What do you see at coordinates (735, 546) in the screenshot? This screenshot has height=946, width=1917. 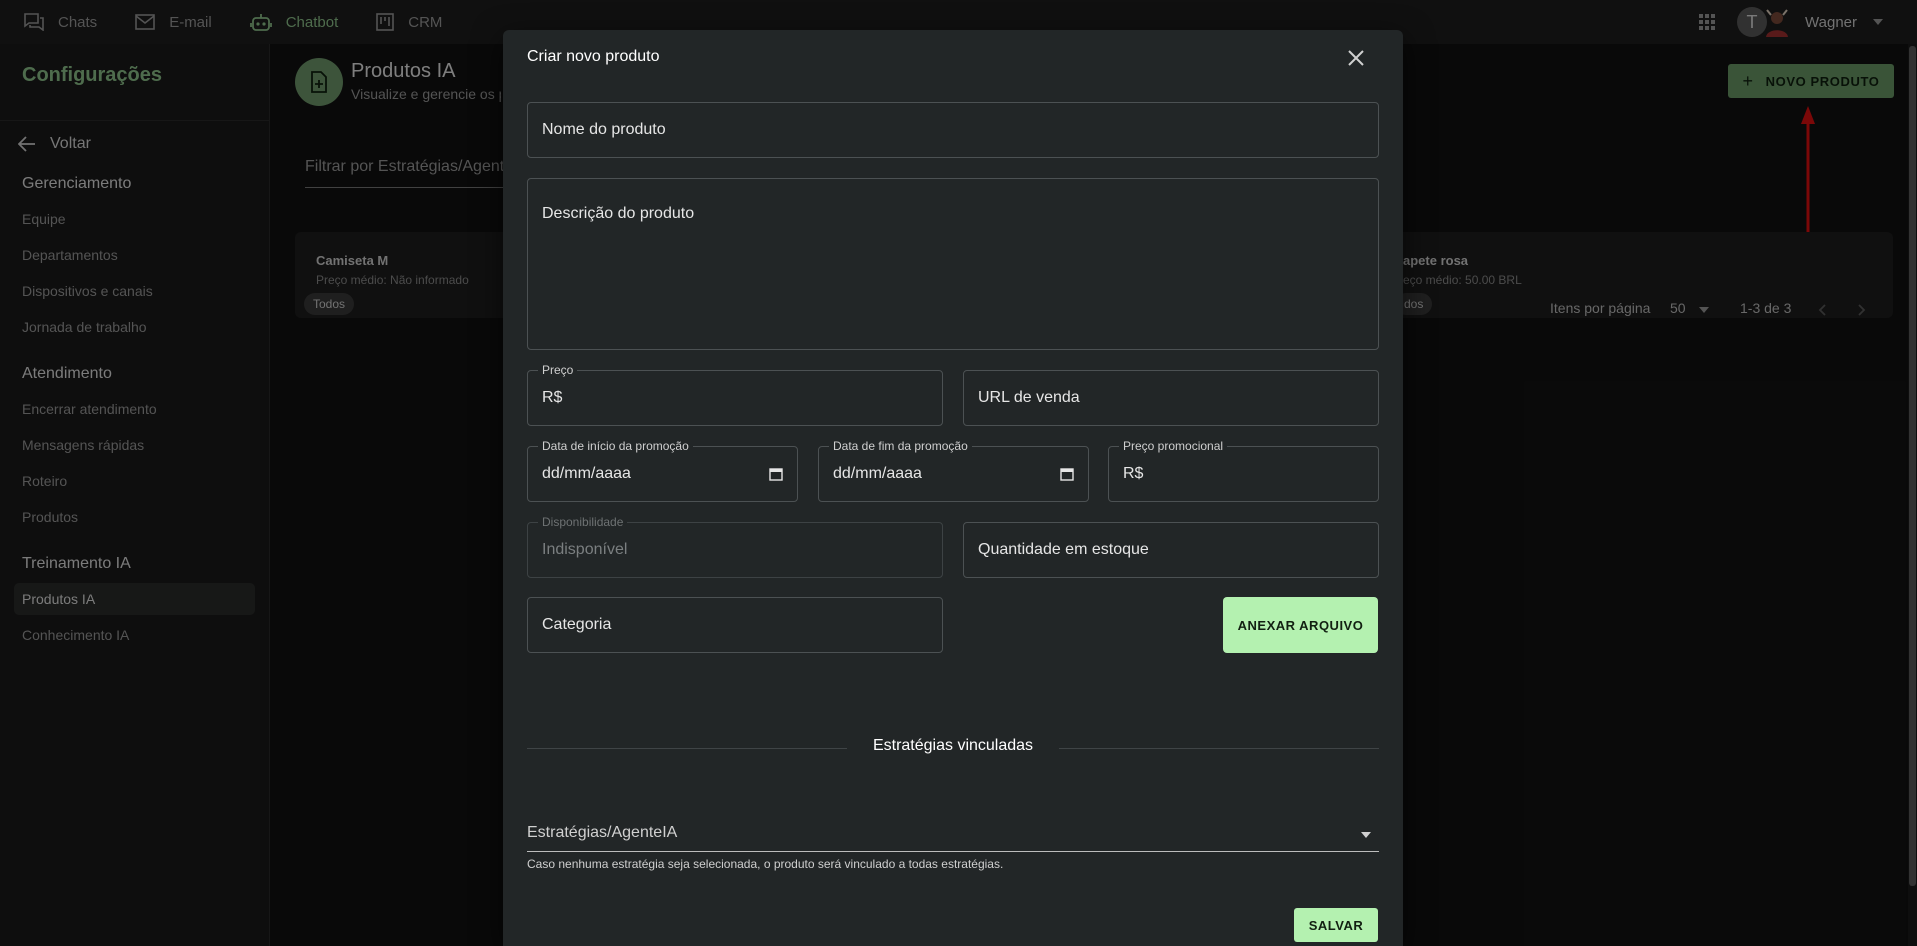 I see `availability-select: Disponibilidade Indisponível` at bounding box center [735, 546].